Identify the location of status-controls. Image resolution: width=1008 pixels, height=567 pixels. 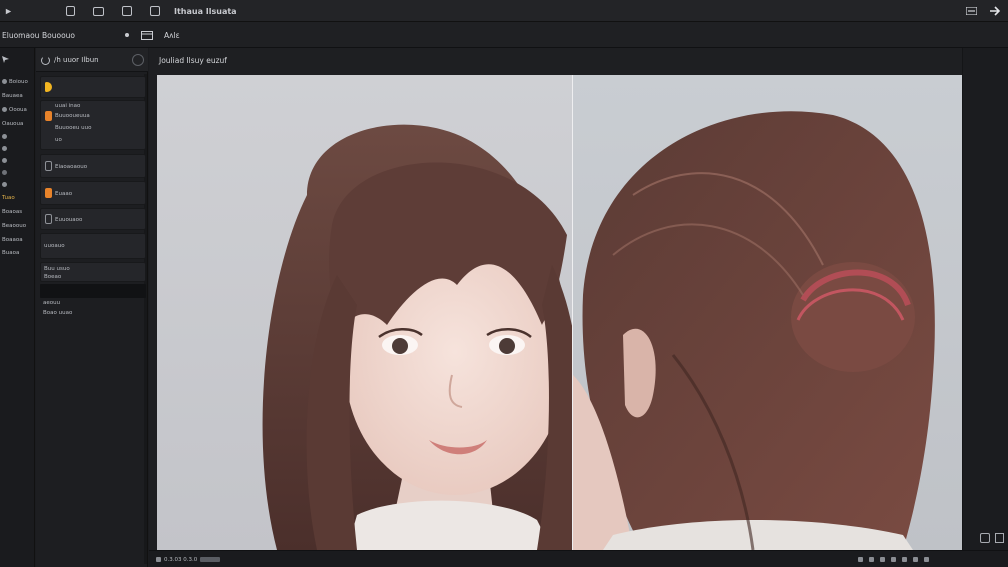
(893, 559).